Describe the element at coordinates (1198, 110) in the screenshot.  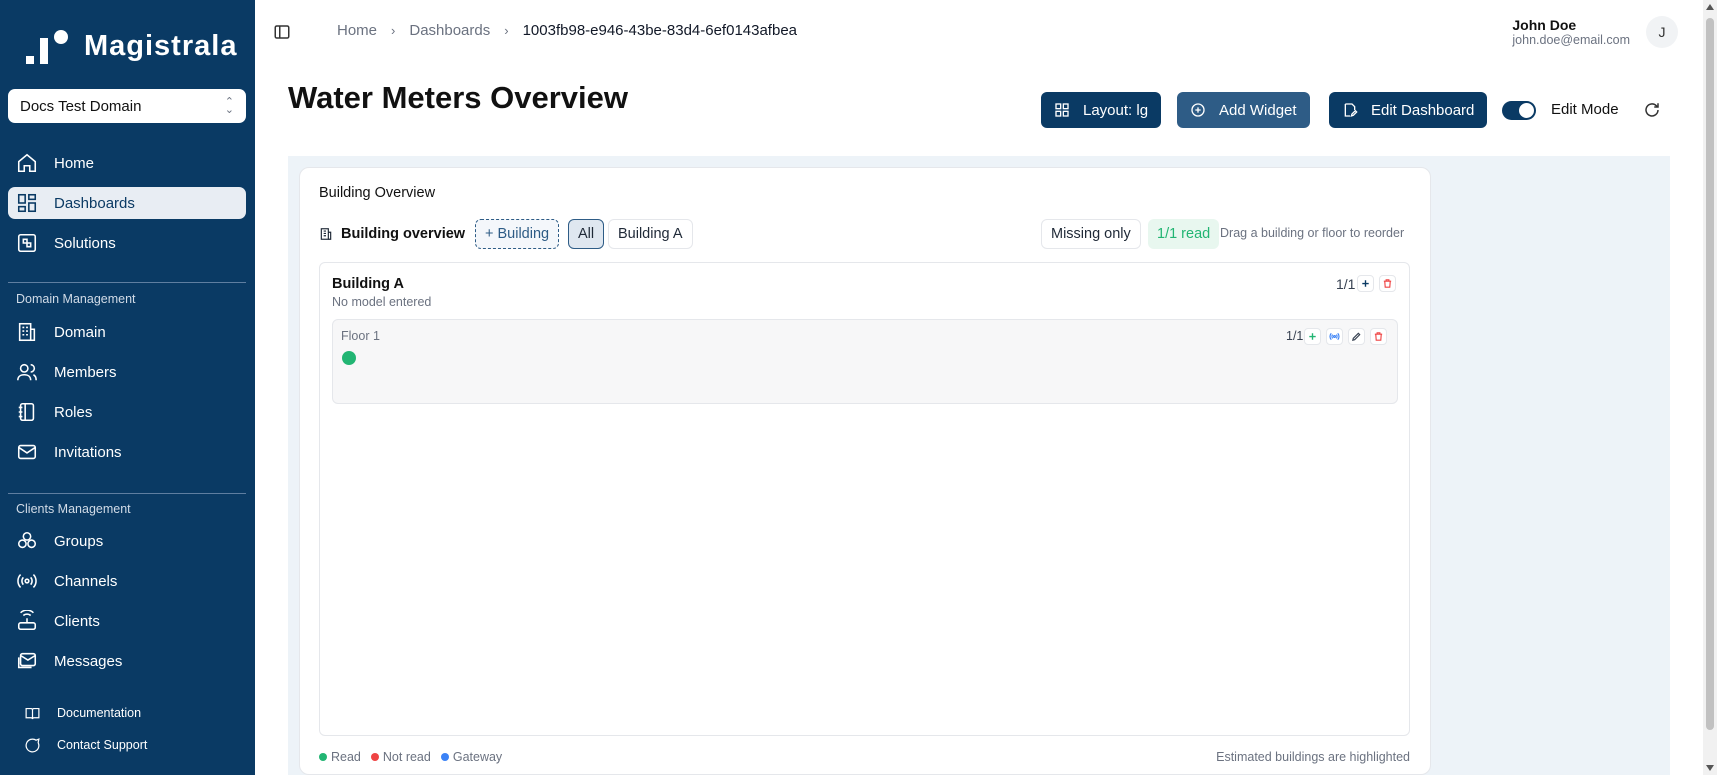
I see `plus-circle-icon` at that location.